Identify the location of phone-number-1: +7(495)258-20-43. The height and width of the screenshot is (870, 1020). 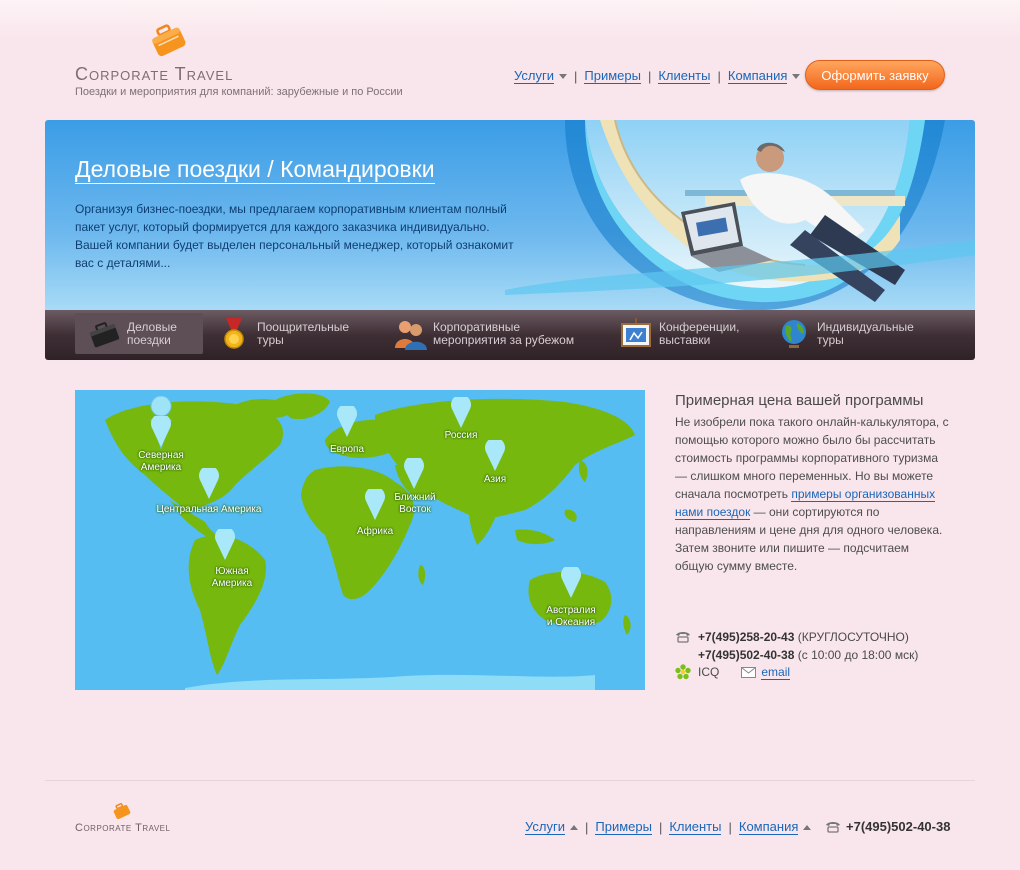
(746, 637).